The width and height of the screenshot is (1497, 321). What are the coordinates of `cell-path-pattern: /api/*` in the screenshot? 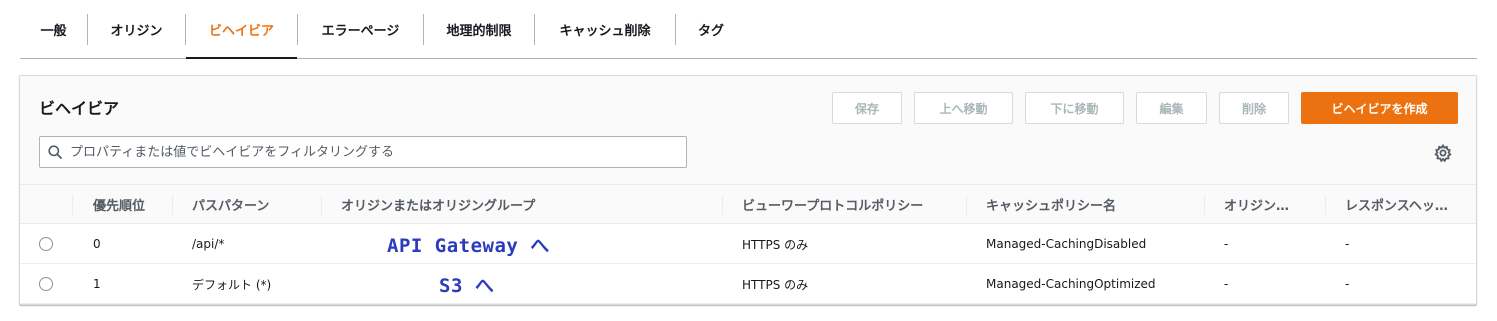 It's located at (208, 244).